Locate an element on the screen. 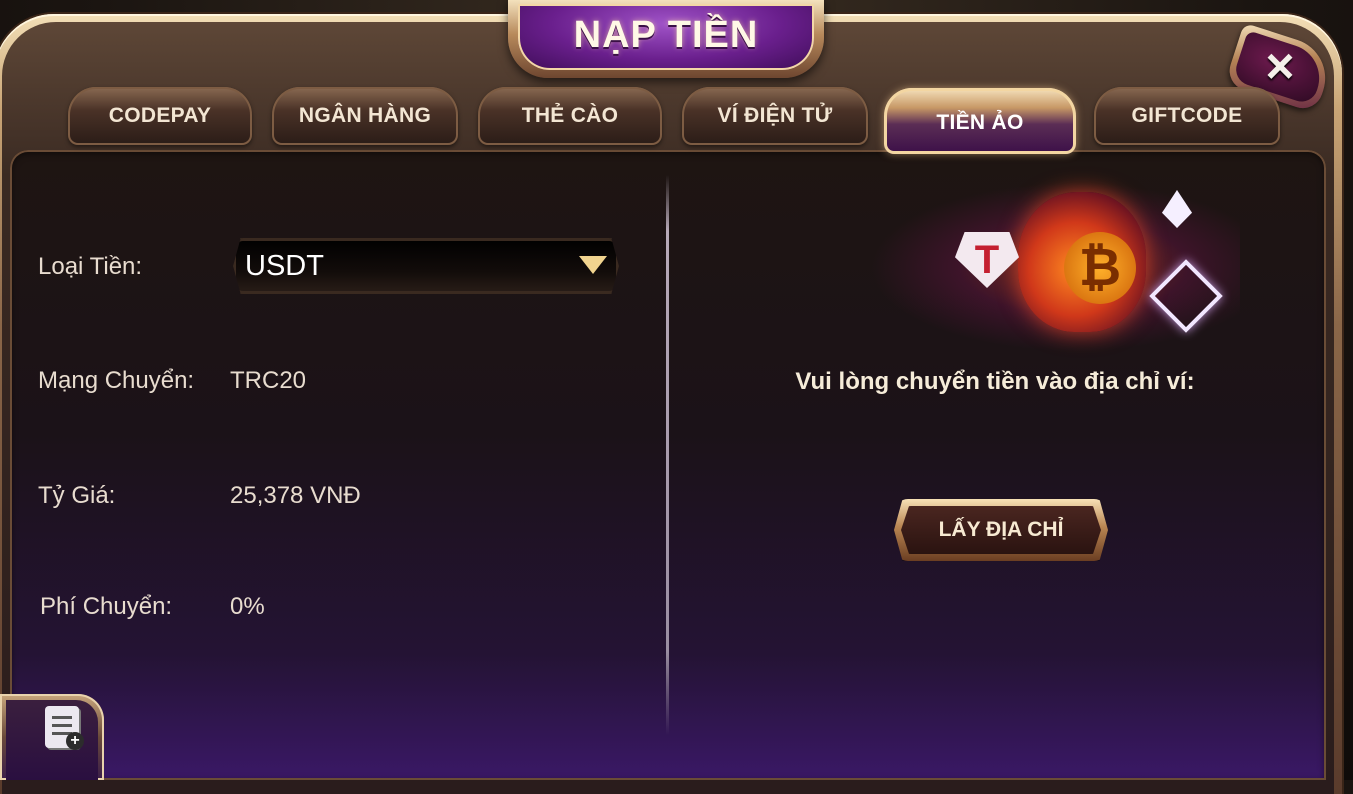 The image size is (1353, 794). tab-codepay: CODEPAY is located at coordinates (160, 116).